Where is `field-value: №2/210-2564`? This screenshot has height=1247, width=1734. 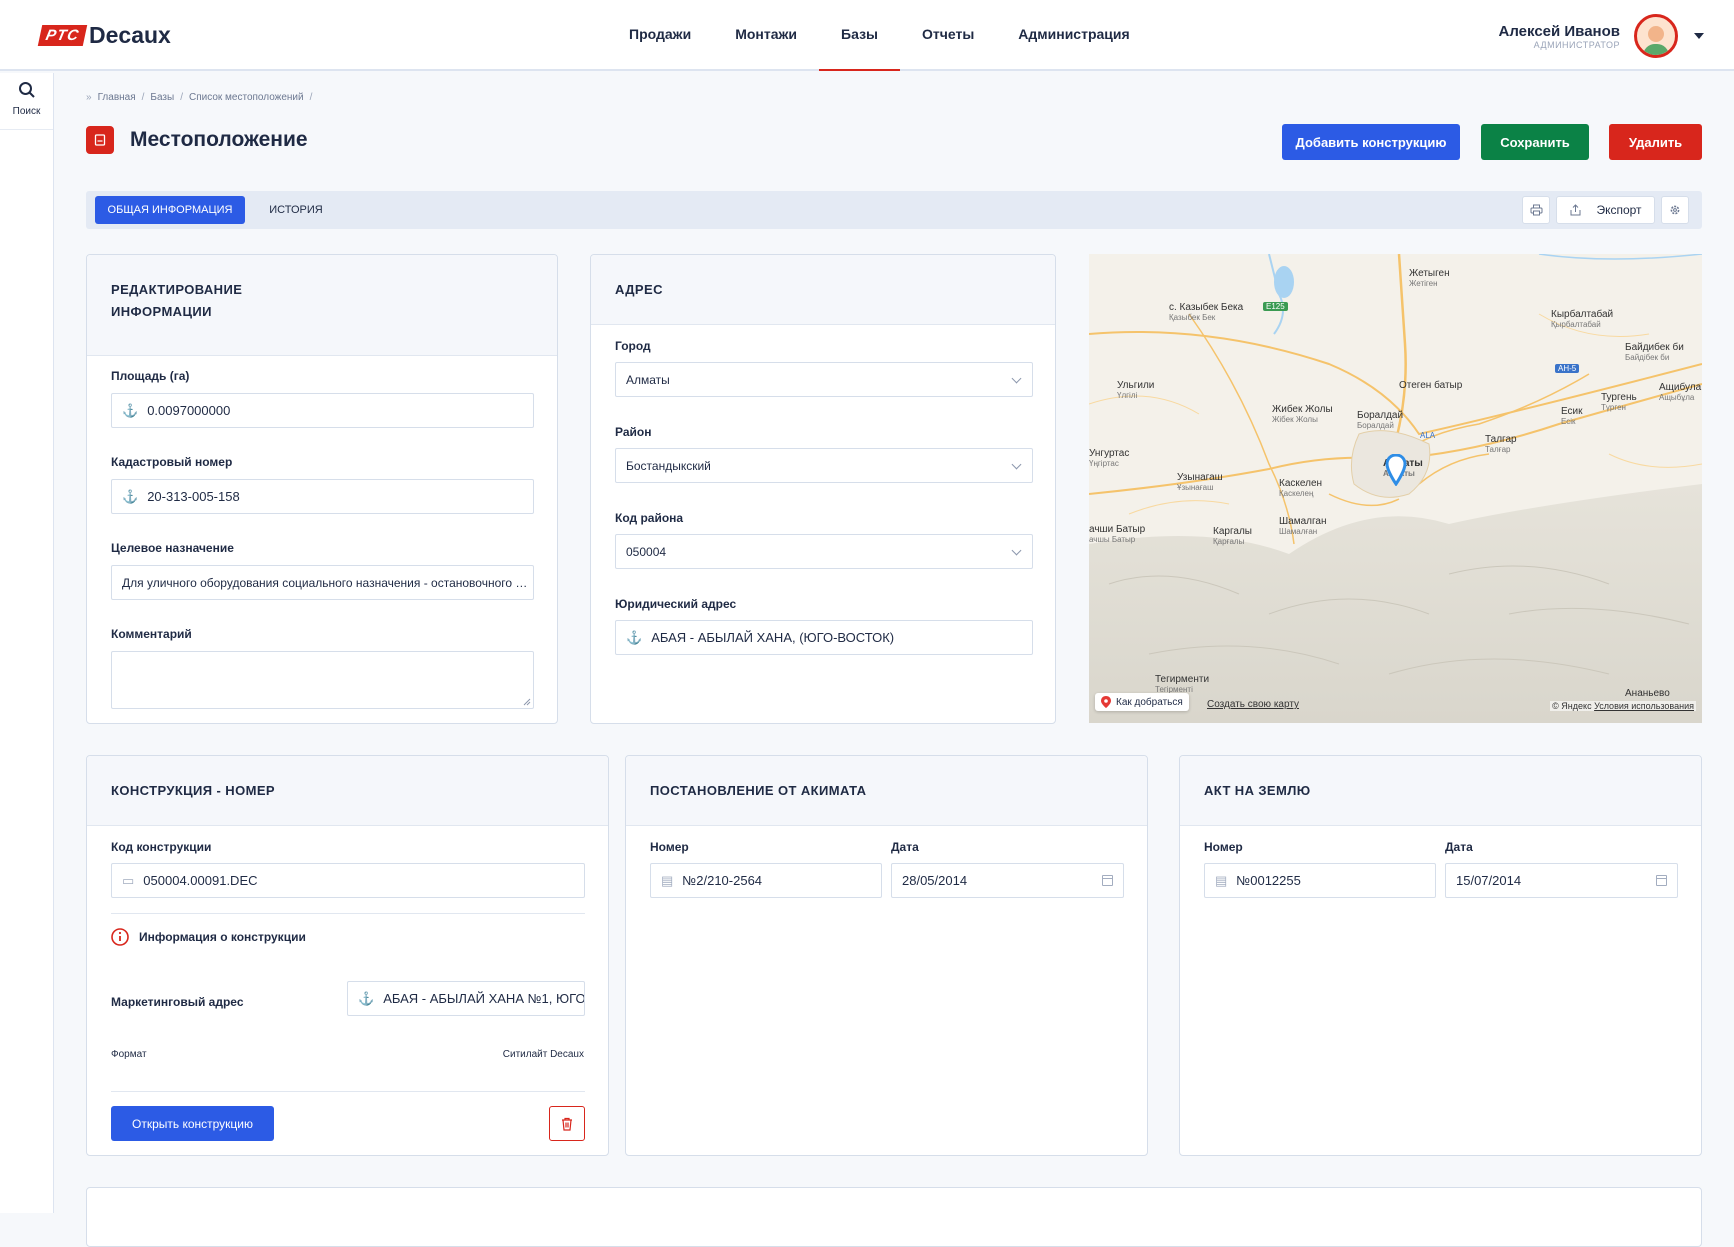 field-value: №2/210-2564 is located at coordinates (722, 880).